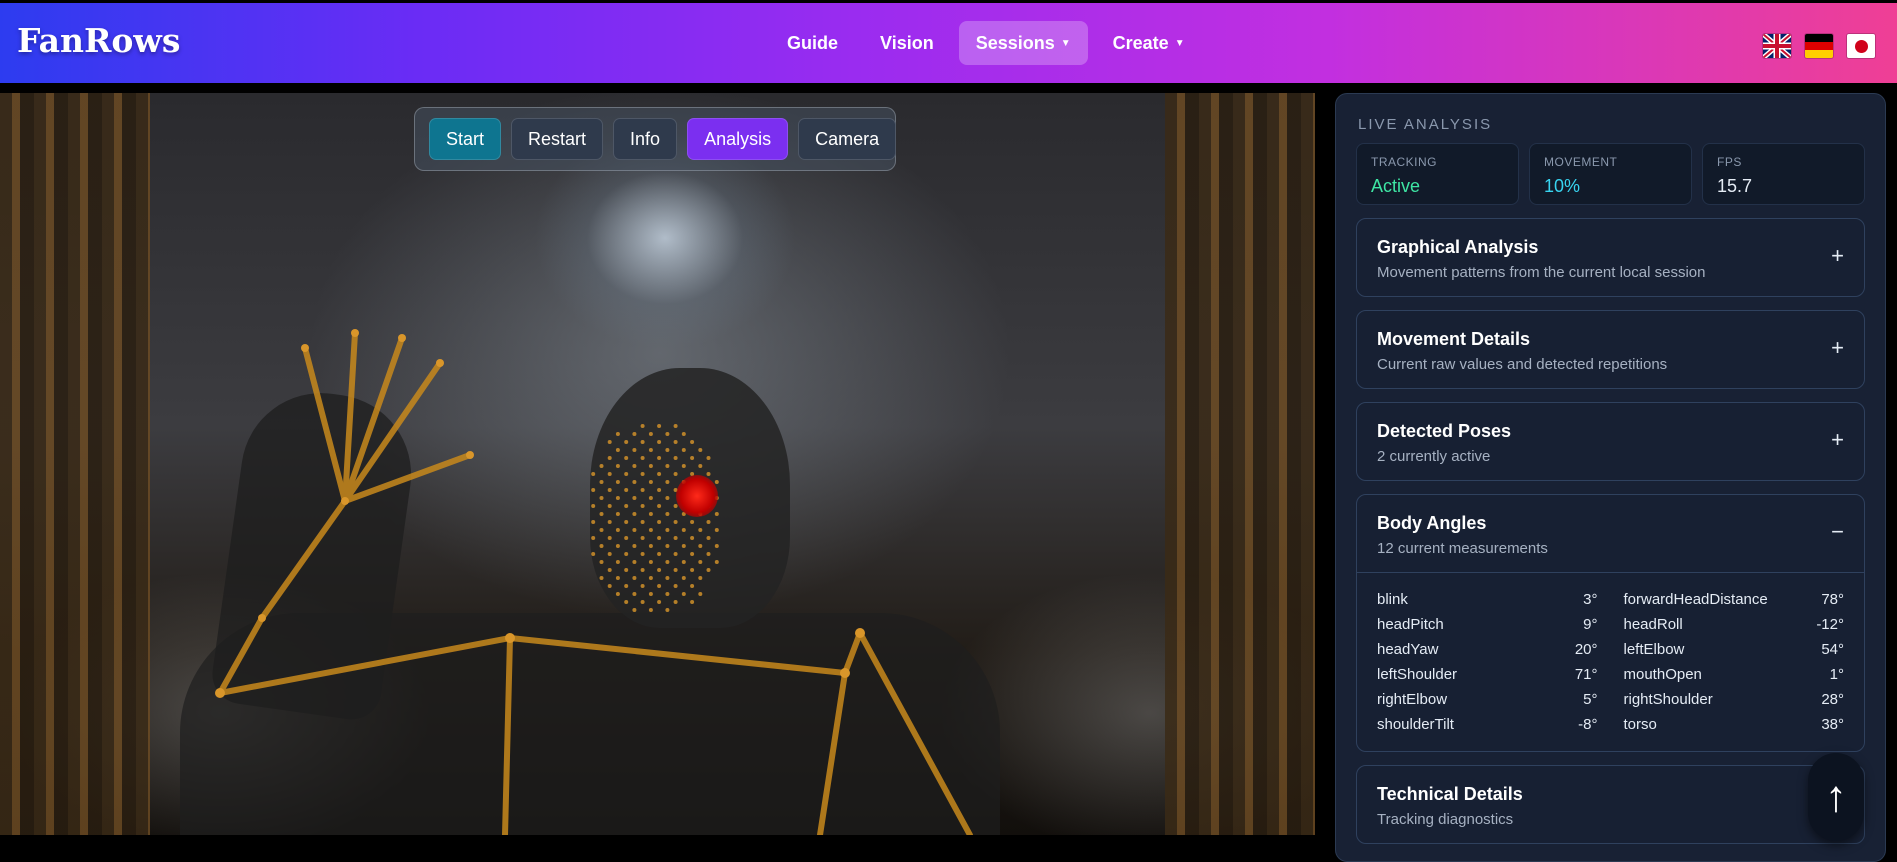 The width and height of the screenshot is (1897, 862). Describe the element at coordinates (557, 139) in the screenshot. I see `restart-button: Restart` at that location.